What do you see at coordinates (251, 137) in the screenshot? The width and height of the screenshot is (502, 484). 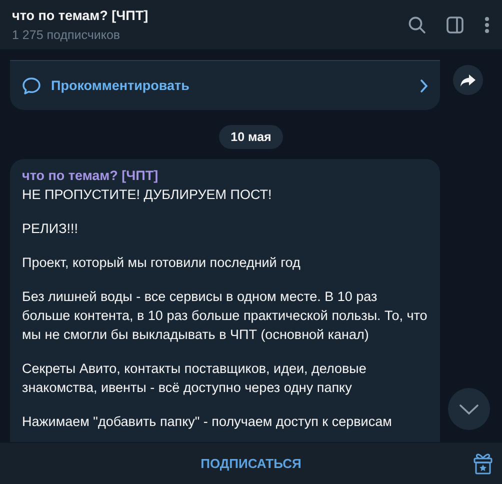 I see `date-separator: 10 мая` at bounding box center [251, 137].